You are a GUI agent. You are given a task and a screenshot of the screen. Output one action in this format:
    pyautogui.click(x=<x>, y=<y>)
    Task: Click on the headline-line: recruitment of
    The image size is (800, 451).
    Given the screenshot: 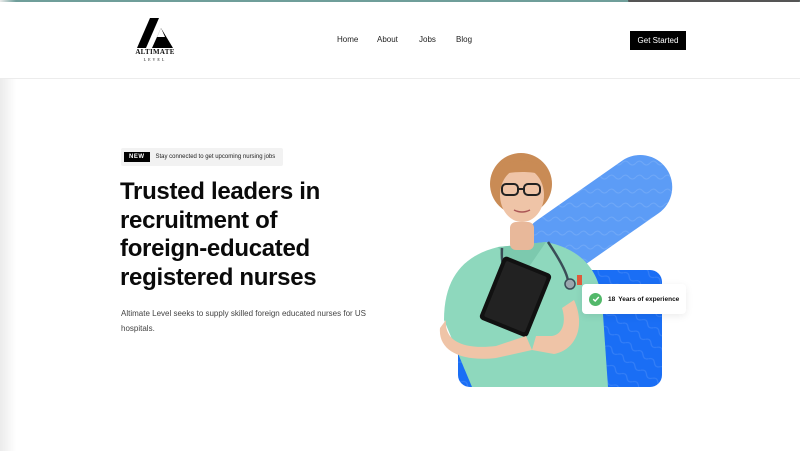 What is the action you would take?
    pyautogui.click(x=199, y=220)
    